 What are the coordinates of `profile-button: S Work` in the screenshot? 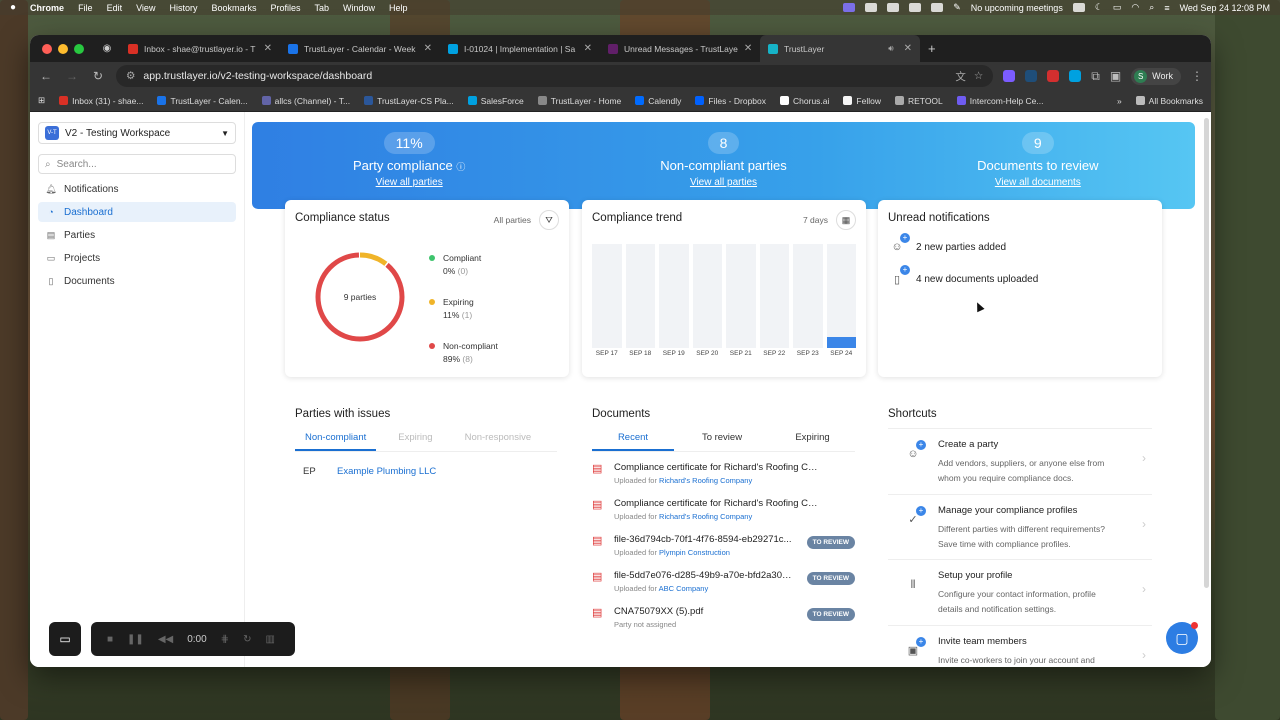 It's located at (1156, 76).